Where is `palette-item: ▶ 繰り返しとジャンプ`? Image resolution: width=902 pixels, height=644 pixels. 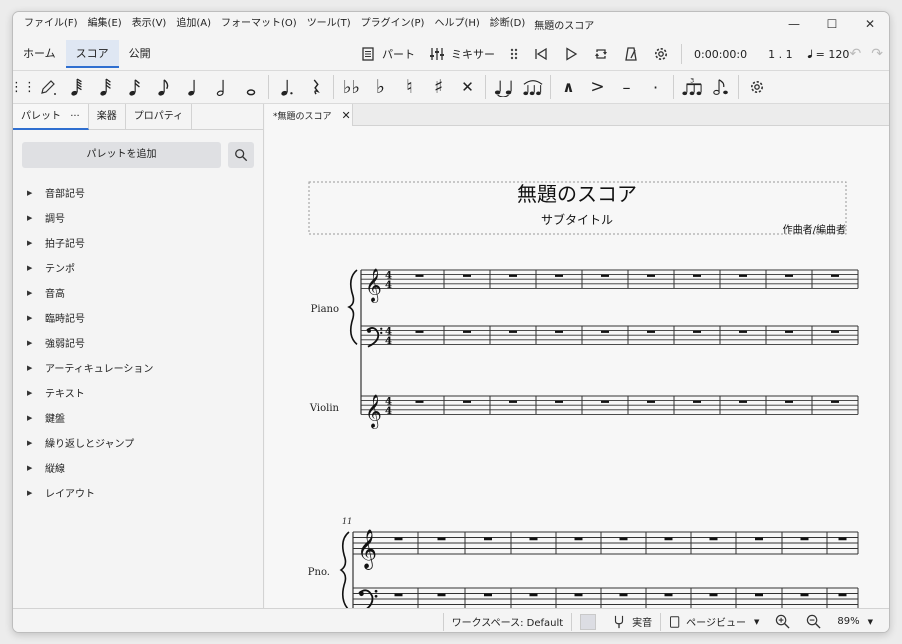
palette-item: ▶ 繰り返しとジャンプ is located at coordinates (138, 442).